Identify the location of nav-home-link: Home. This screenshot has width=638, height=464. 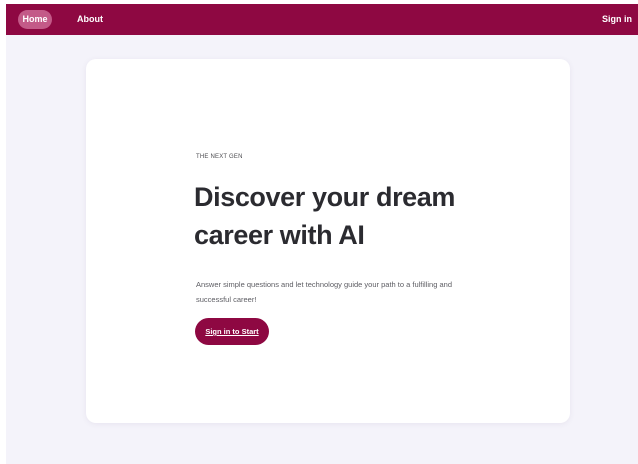
(35, 19).